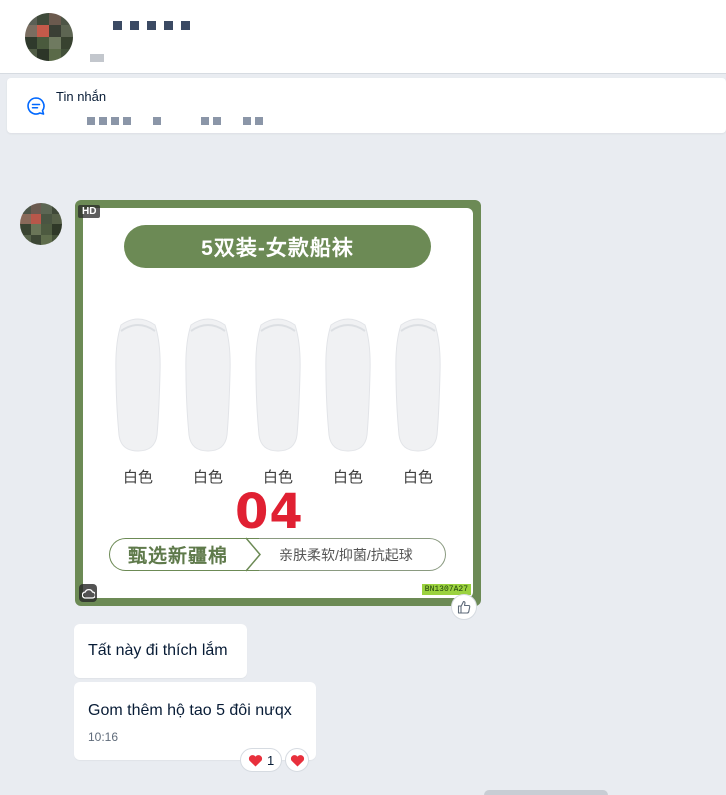 The image size is (726, 795). What do you see at coordinates (89, 211) in the screenshot?
I see `hd-badge: HD` at bounding box center [89, 211].